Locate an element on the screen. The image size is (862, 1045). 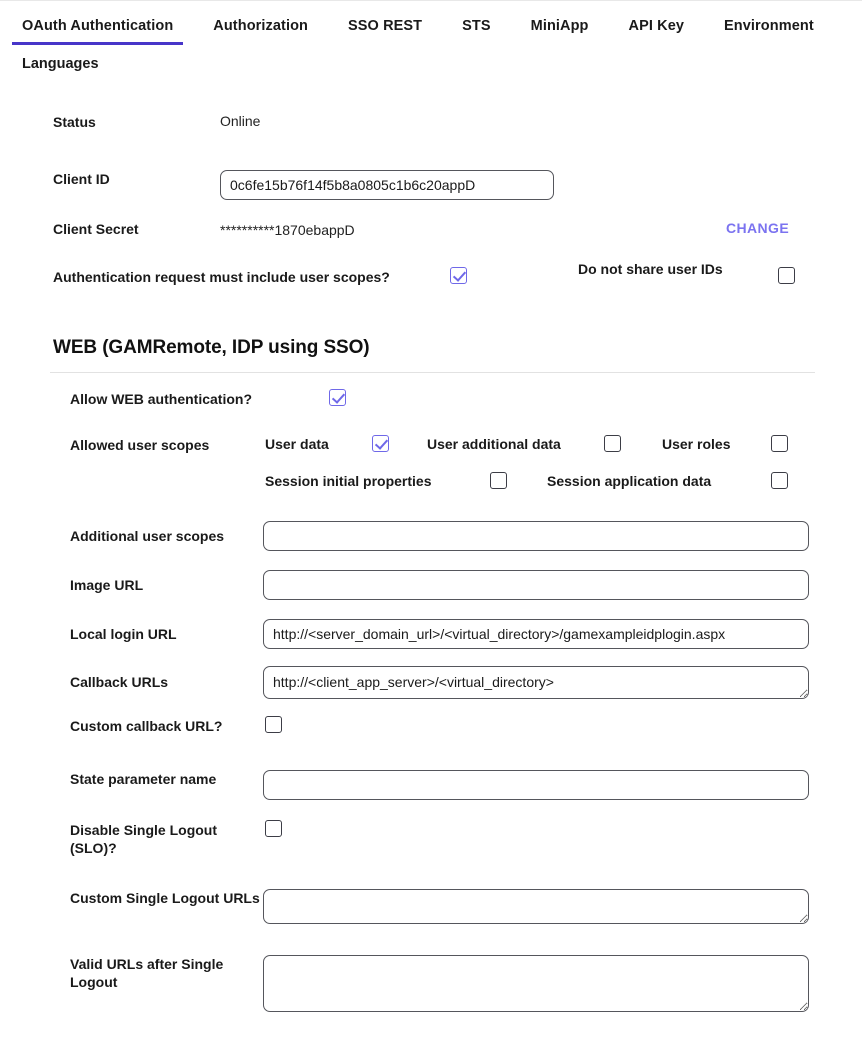
row-client-id: Client ID is located at coordinates (431, 185).